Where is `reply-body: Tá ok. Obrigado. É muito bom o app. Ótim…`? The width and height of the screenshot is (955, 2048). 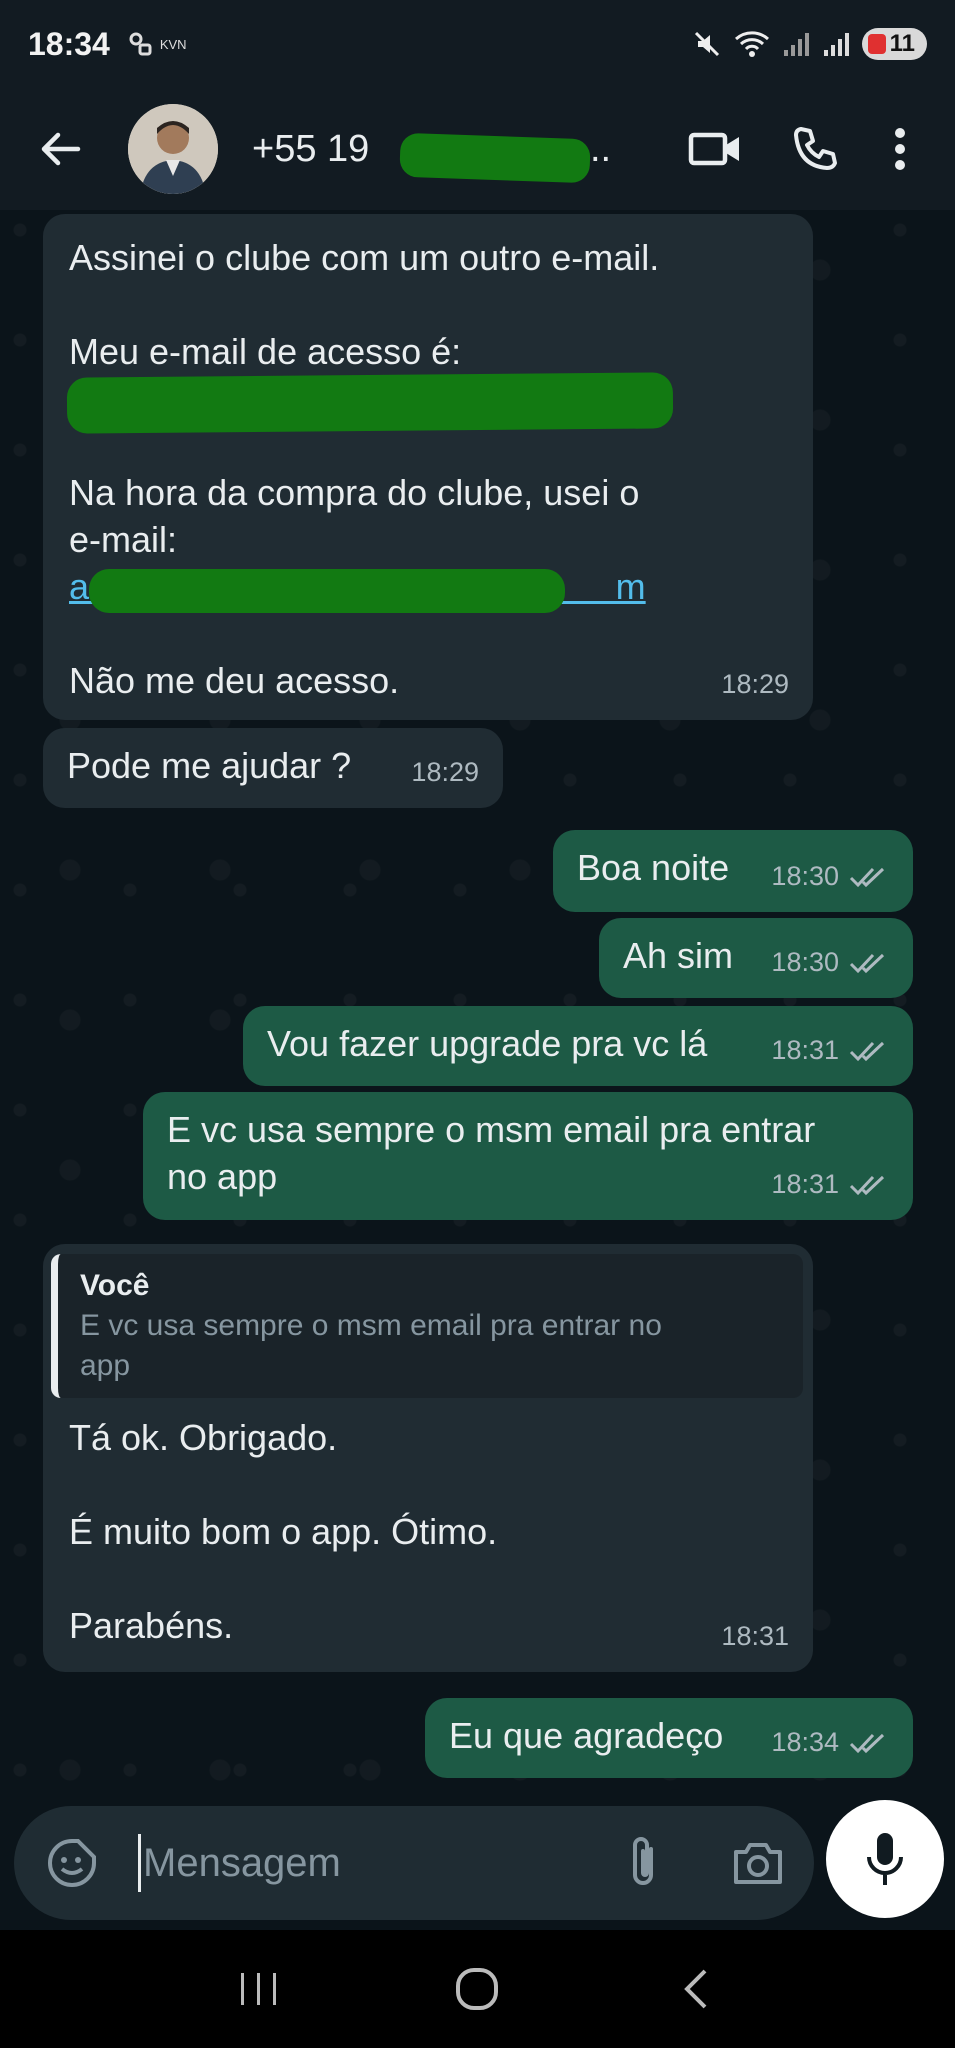 reply-body: Tá ok. Obrigado. É muito bom o app. Ótim… is located at coordinates (427, 1531).